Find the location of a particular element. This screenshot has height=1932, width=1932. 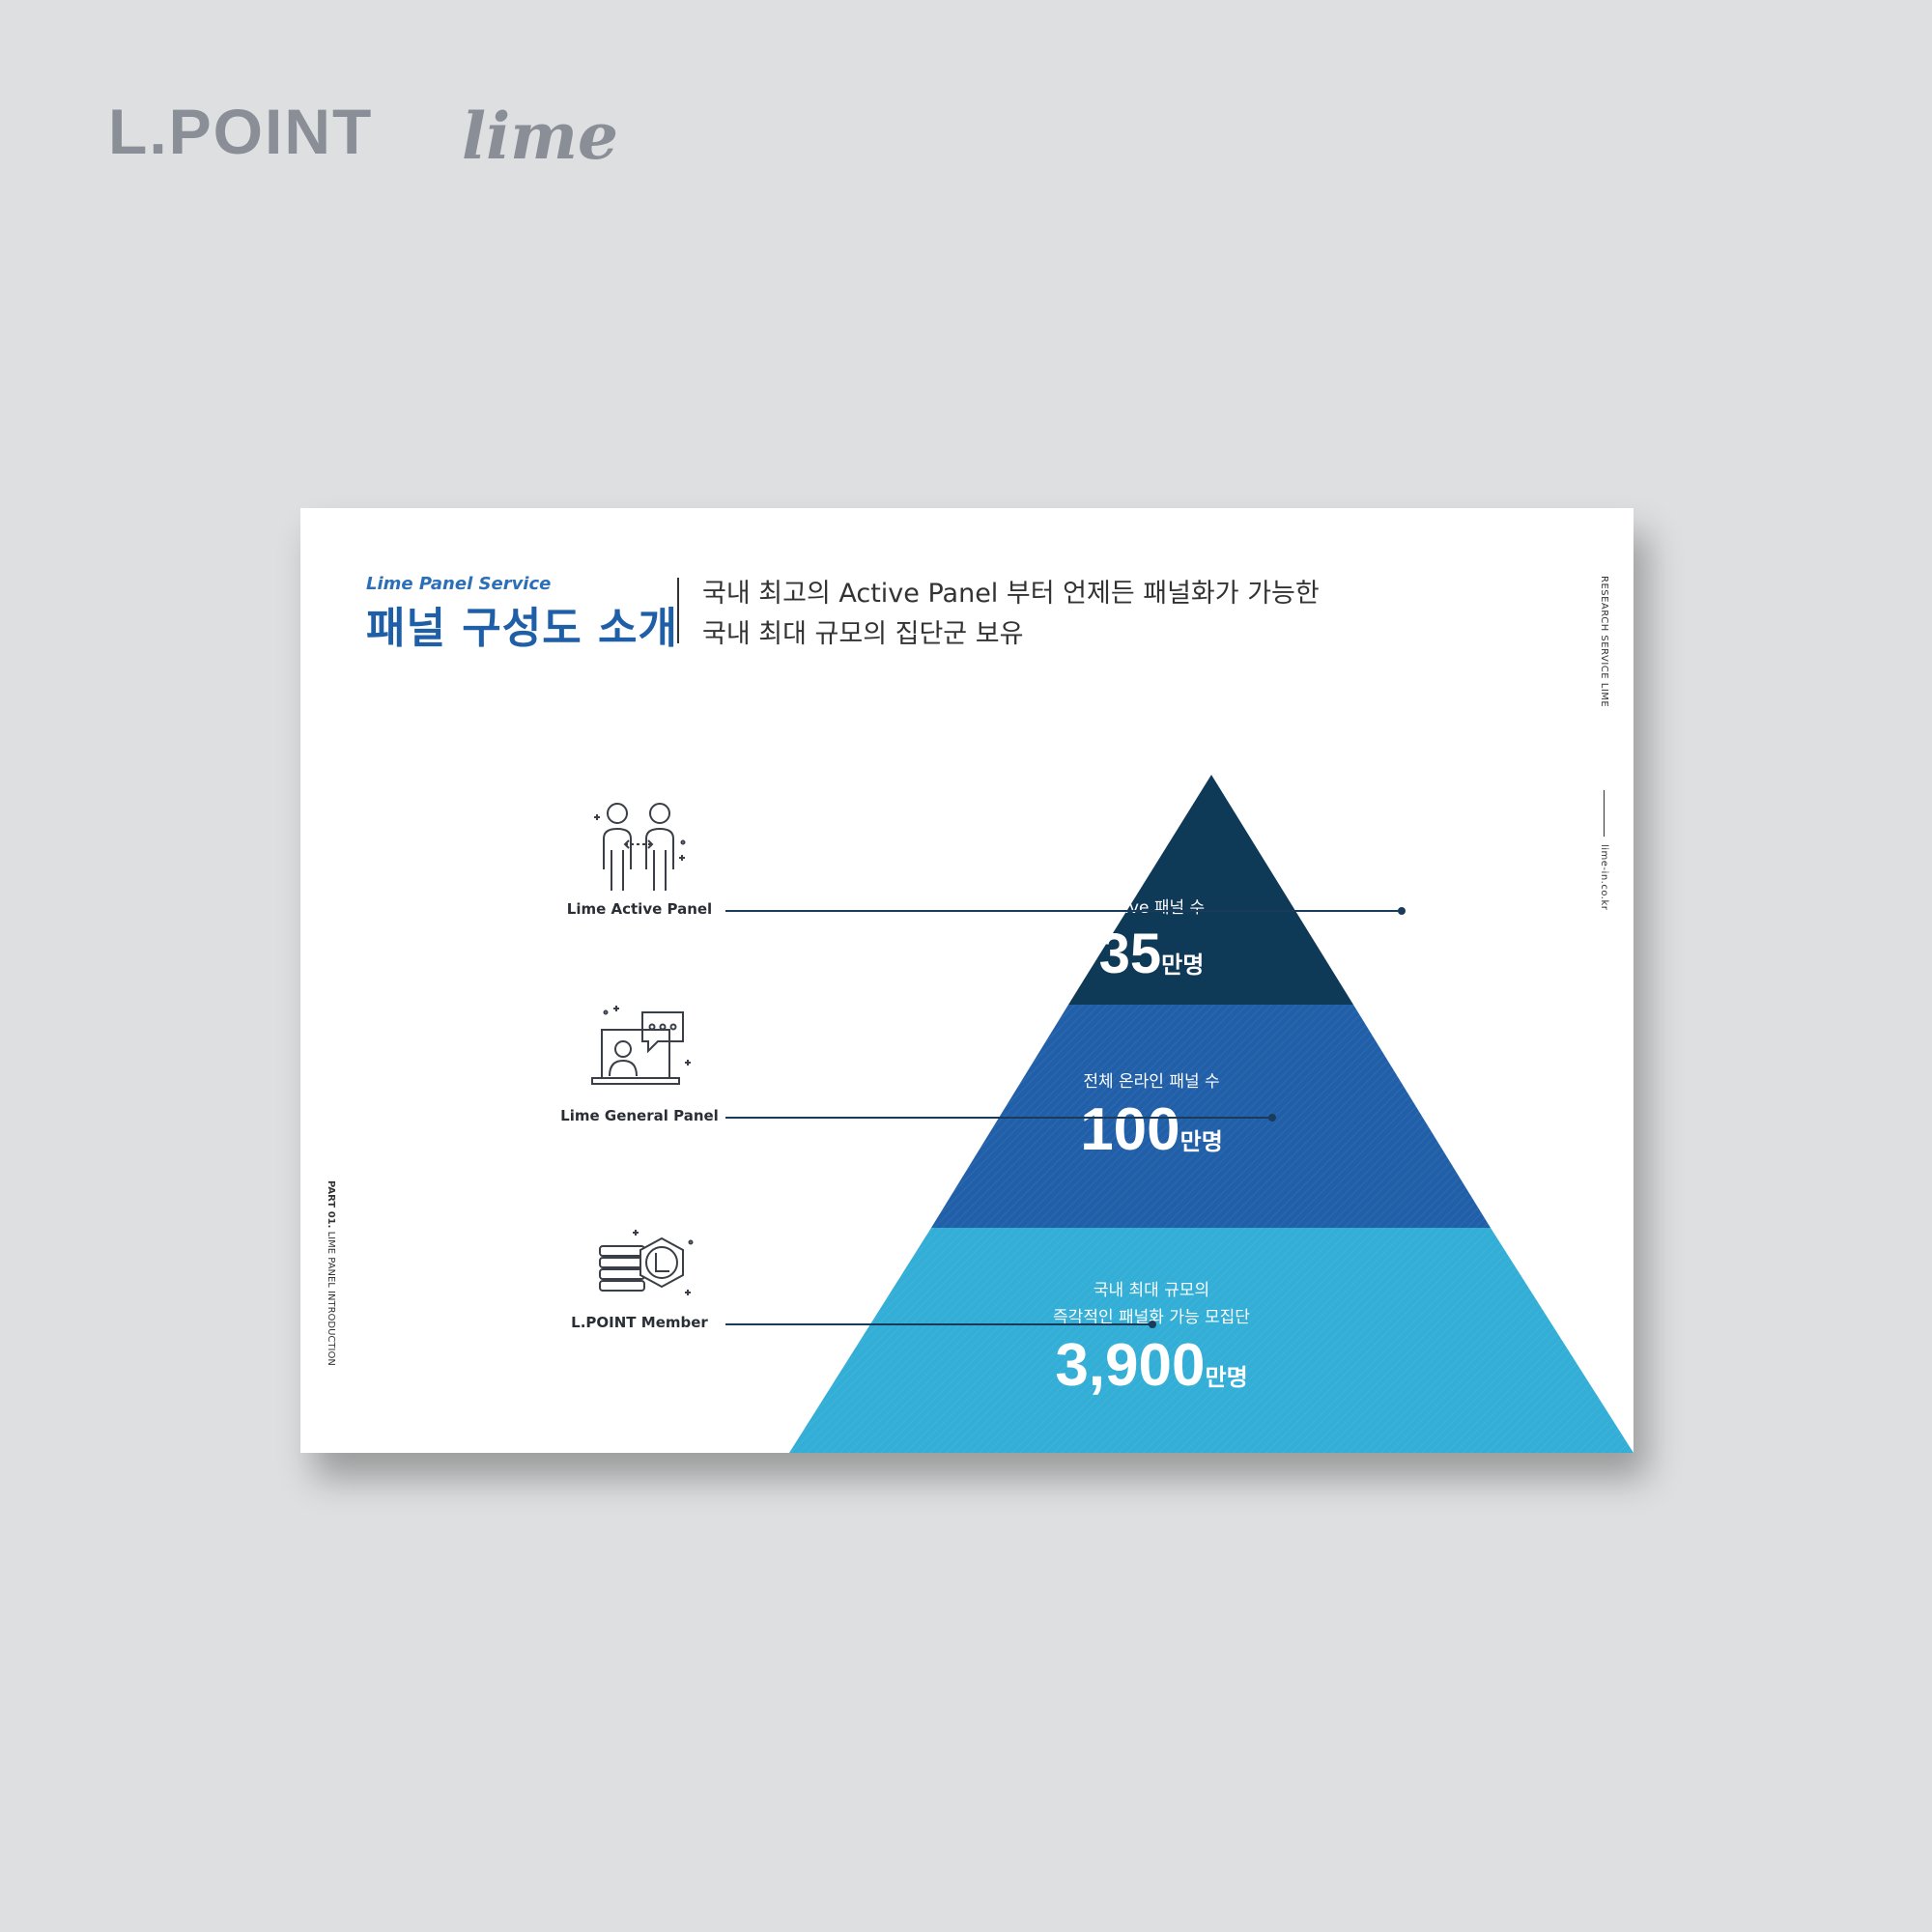

tier-member-unit: 만명 is located at coordinates (1226, 1377).